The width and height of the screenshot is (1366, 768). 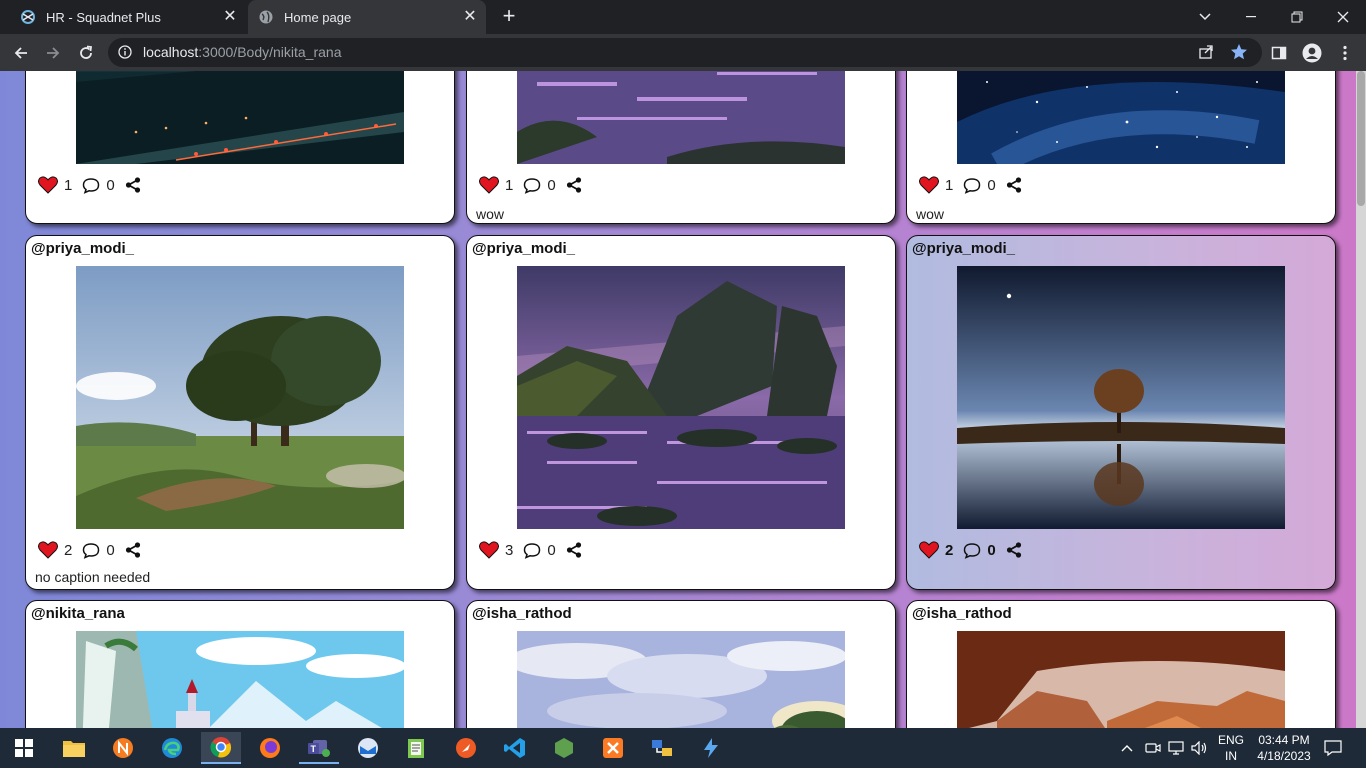 I want to click on post-username: @nikita_rana, so click(x=78, y=613).